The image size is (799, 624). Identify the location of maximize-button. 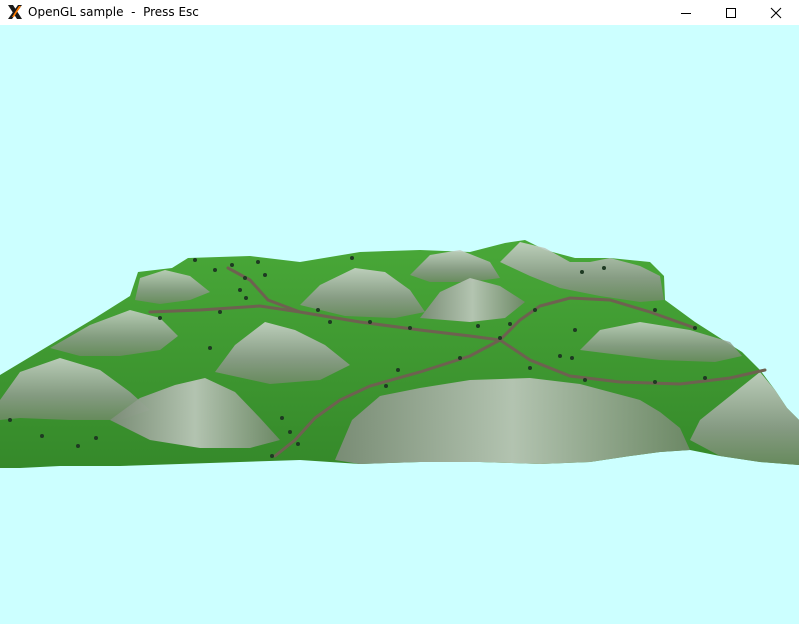
(731, 12).